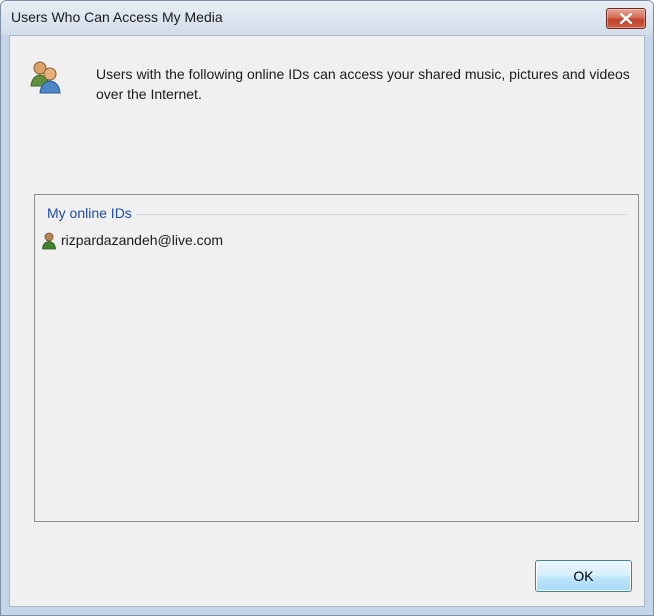 The width and height of the screenshot is (654, 616). I want to click on close-button, so click(626, 18).